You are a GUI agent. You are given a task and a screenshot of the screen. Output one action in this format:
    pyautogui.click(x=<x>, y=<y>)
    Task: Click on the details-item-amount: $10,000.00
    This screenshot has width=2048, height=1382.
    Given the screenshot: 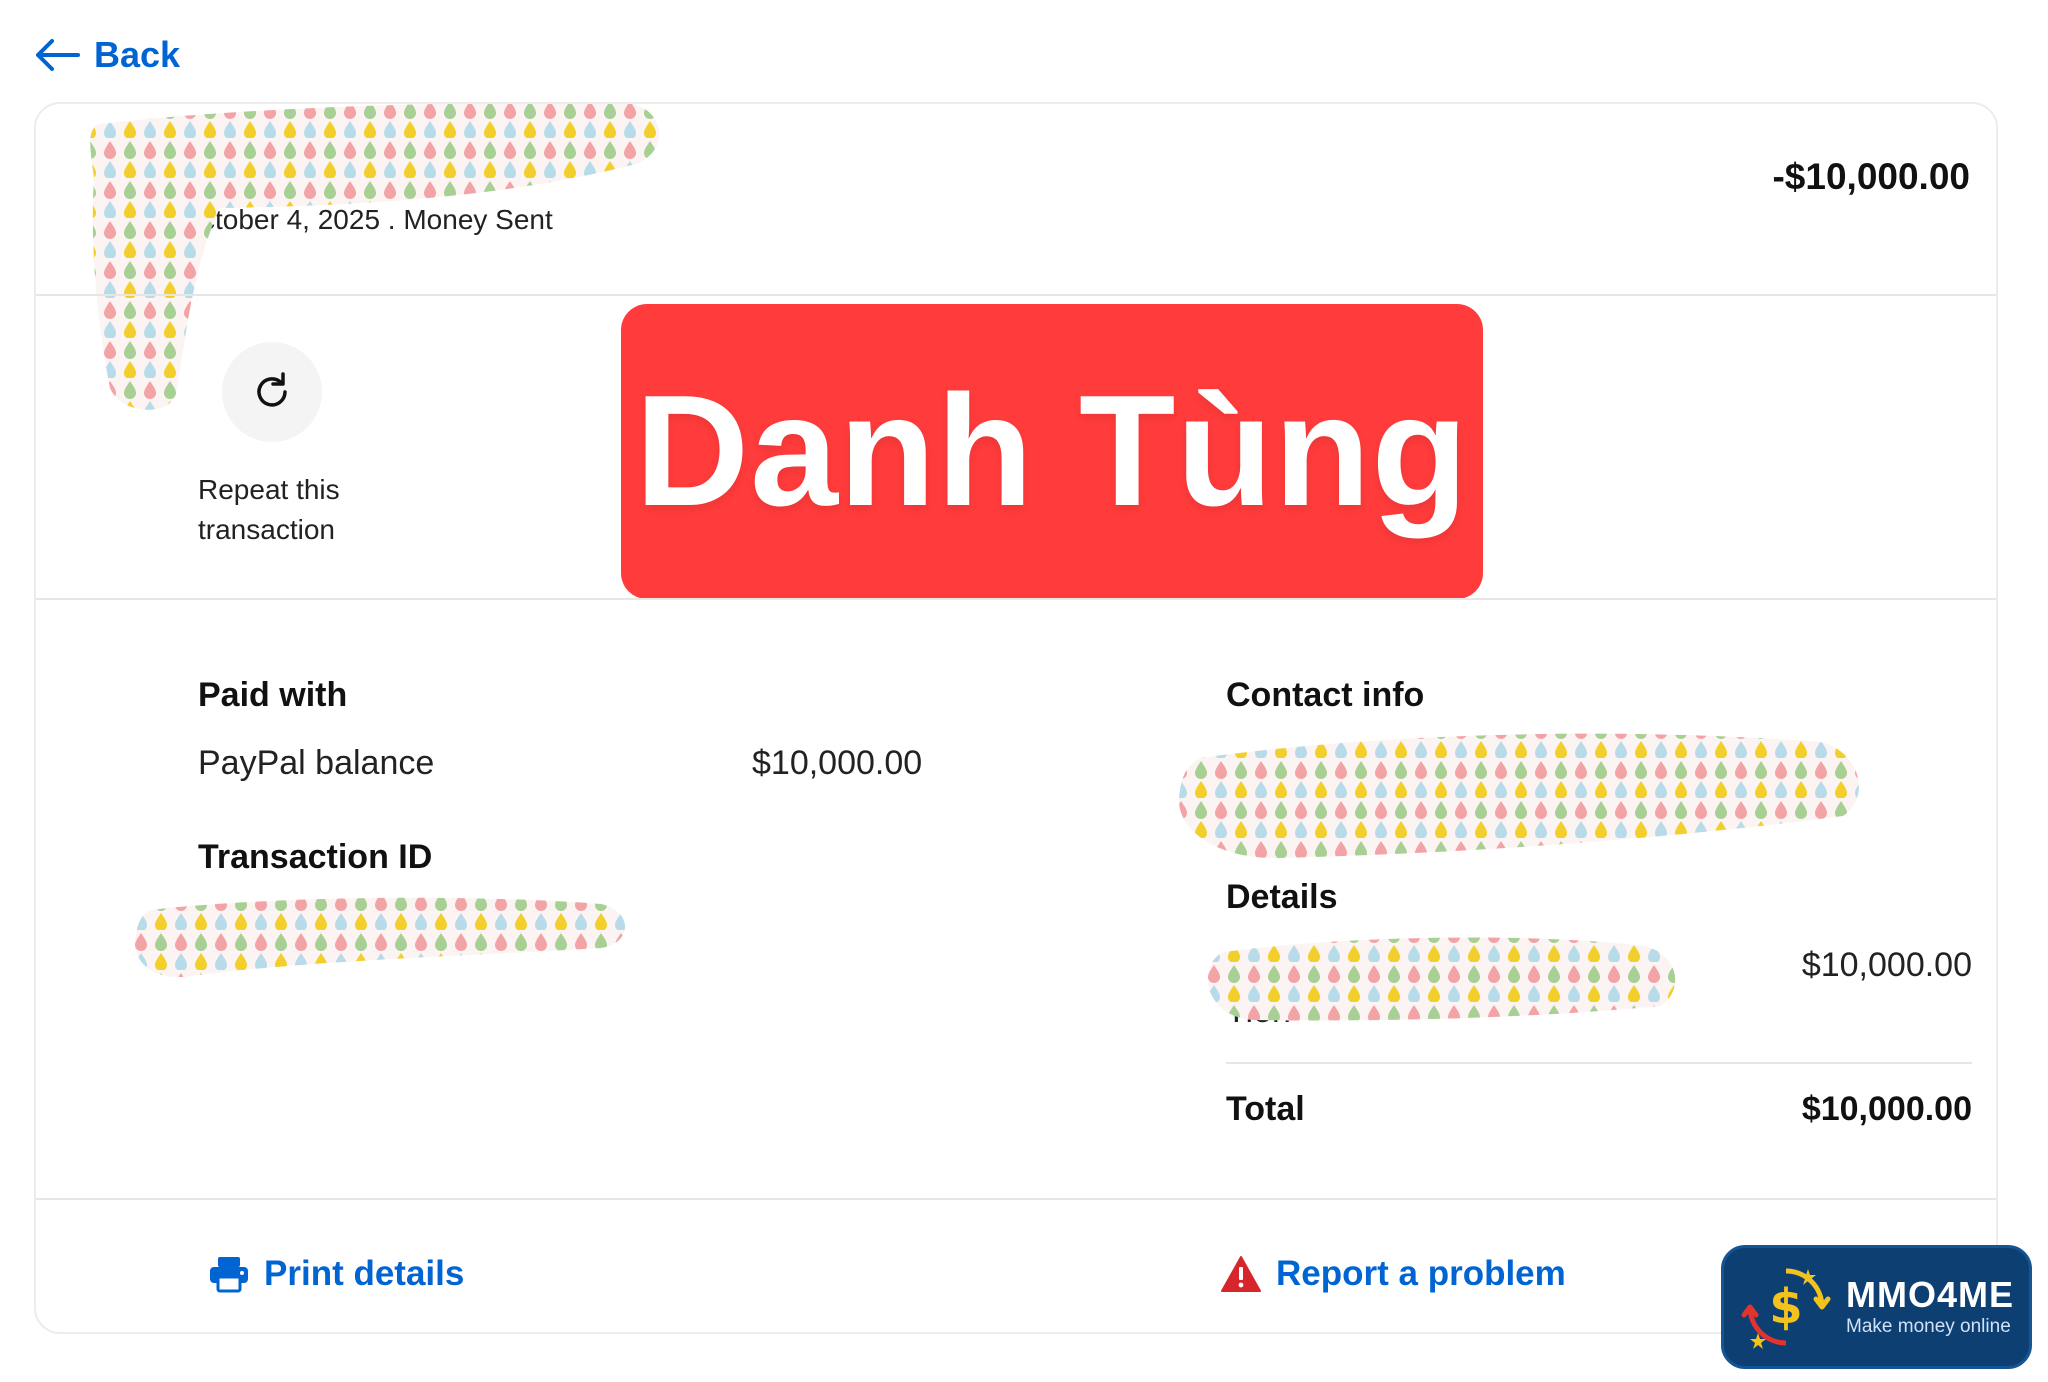 What is the action you would take?
    pyautogui.click(x=1886, y=965)
    